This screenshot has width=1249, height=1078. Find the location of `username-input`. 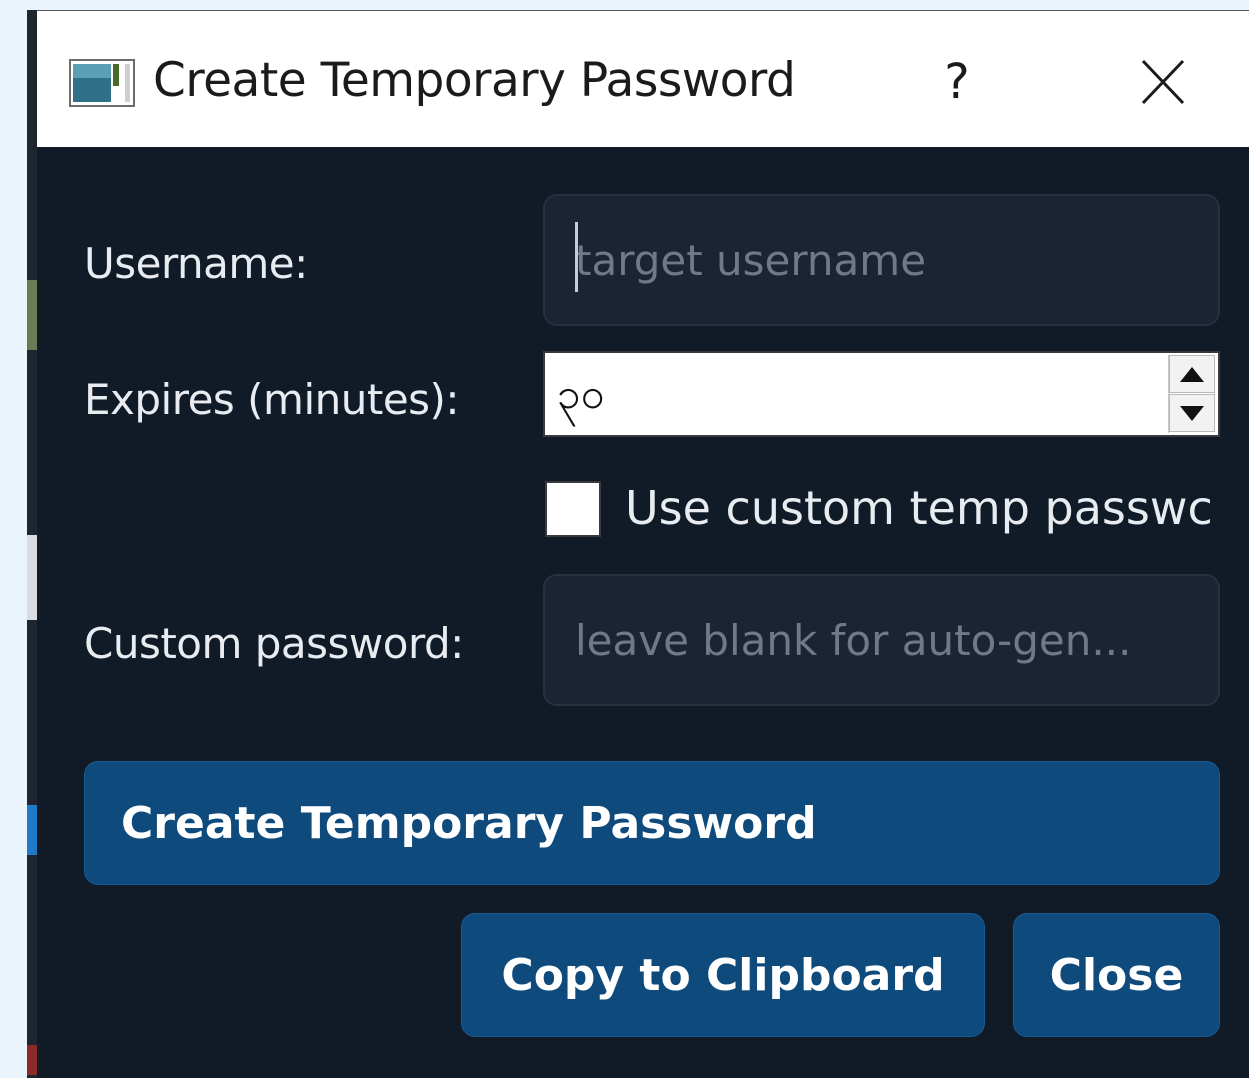

username-input is located at coordinates (881, 260).